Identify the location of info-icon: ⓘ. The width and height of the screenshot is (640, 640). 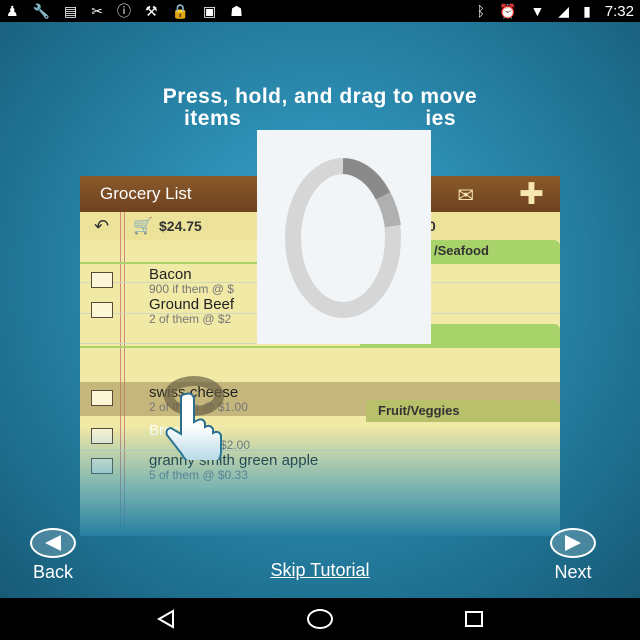
(123, 11).